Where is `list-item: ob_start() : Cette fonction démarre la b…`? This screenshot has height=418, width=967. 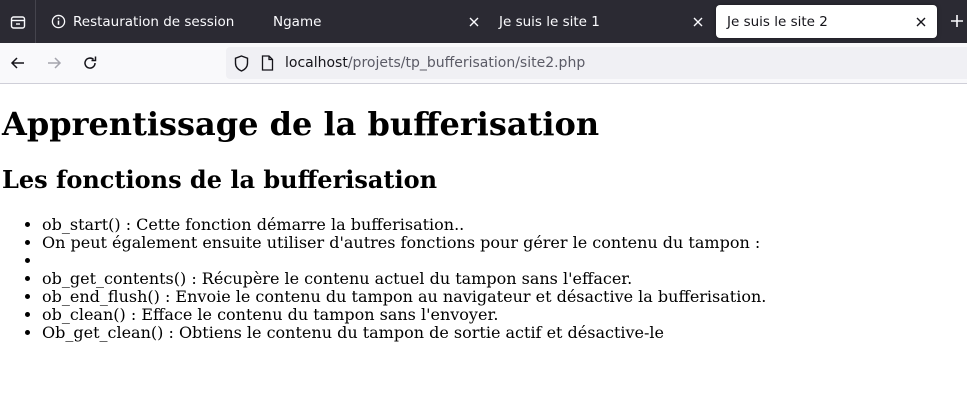 list-item: ob_start() : Cette fonction démarre la b… is located at coordinates (404, 225).